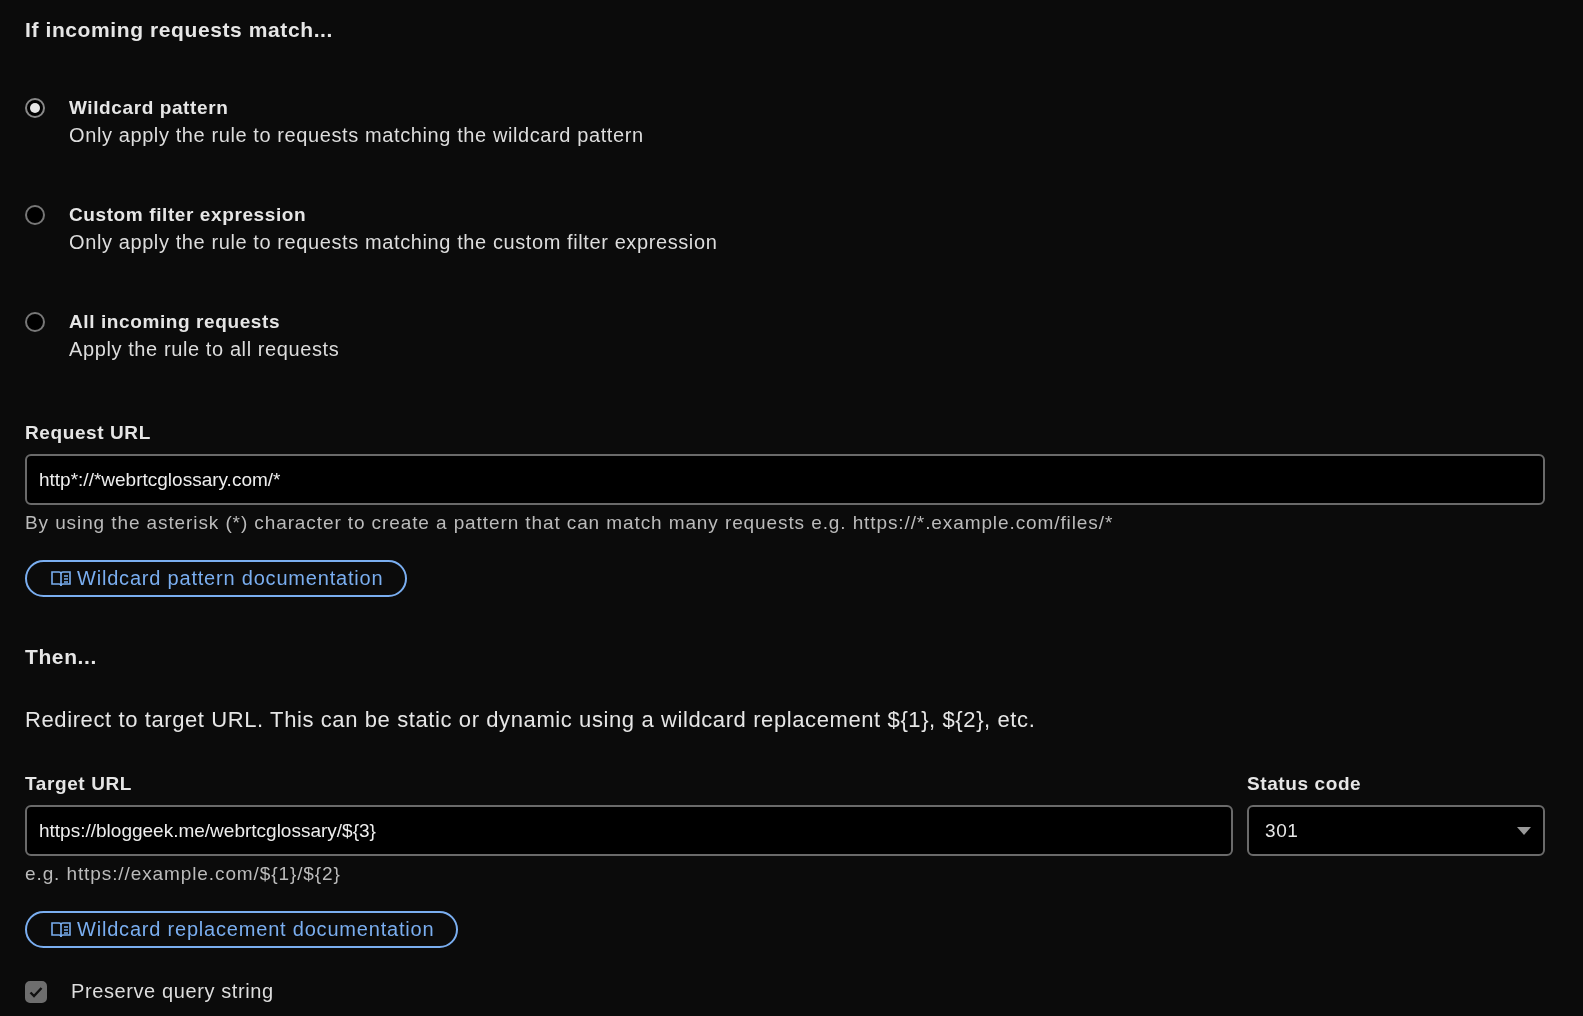 This screenshot has width=1583, height=1016. Describe the element at coordinates (1524, 830) in the screenshot. I see `caret-icon` at that location.